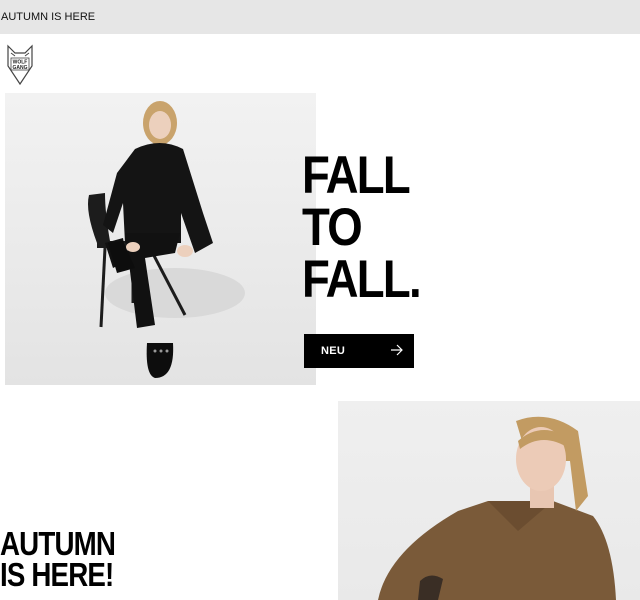  What do you see at coordinates (48, 17) in the screenshot?
I see `announcement-text: AUTUMN IS HERE` at bounding box center [48, 17].